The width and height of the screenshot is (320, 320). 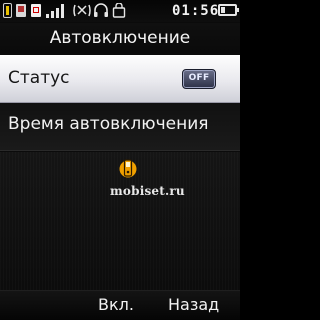 I want to click on status-toggle: OFF, so click(x=199, y=79).